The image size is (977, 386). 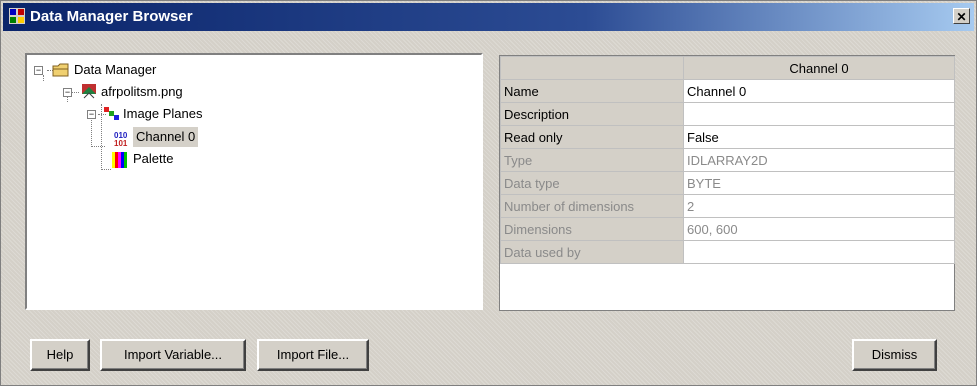 I want to click on tree-item-palette: Palette, so click(x=177, y=159).